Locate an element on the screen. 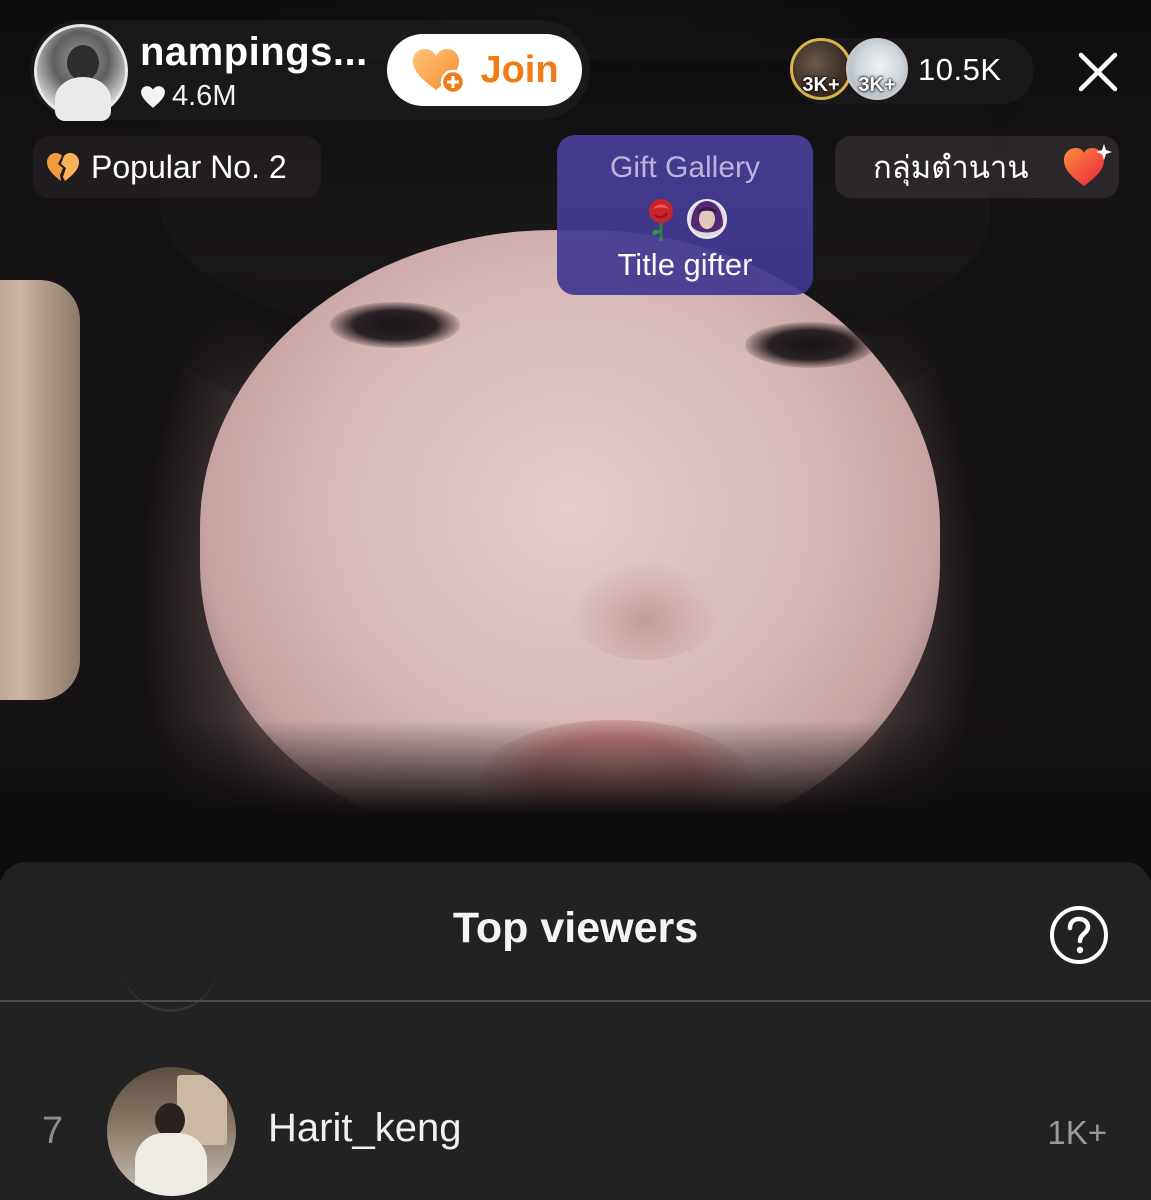 This screenshot has width=1151, height=1200. viewer-score: 1K+ is located at coordinates (1077, 1132).